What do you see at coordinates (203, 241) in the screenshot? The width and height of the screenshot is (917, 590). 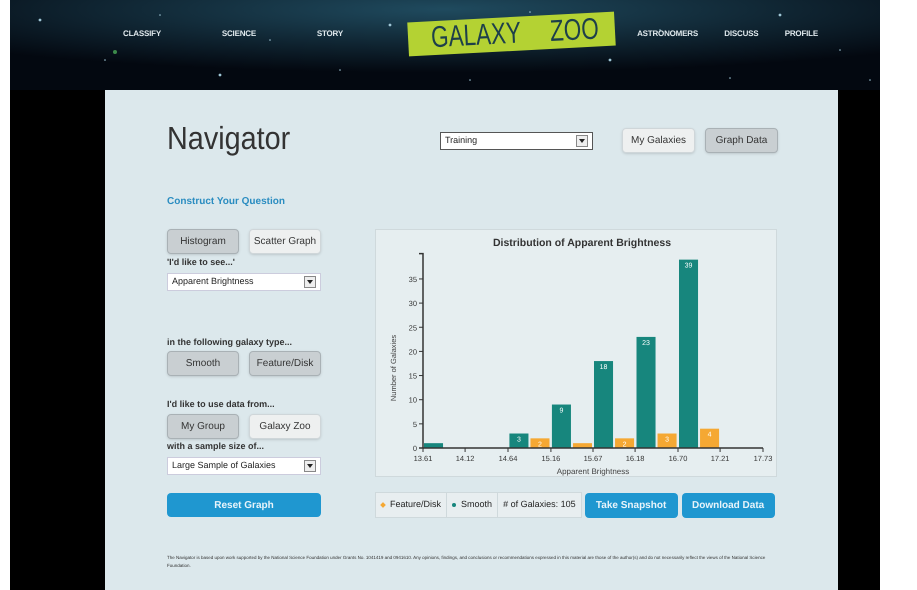 I see `toggle-button: Histogram` at bounding box center [203, 241].